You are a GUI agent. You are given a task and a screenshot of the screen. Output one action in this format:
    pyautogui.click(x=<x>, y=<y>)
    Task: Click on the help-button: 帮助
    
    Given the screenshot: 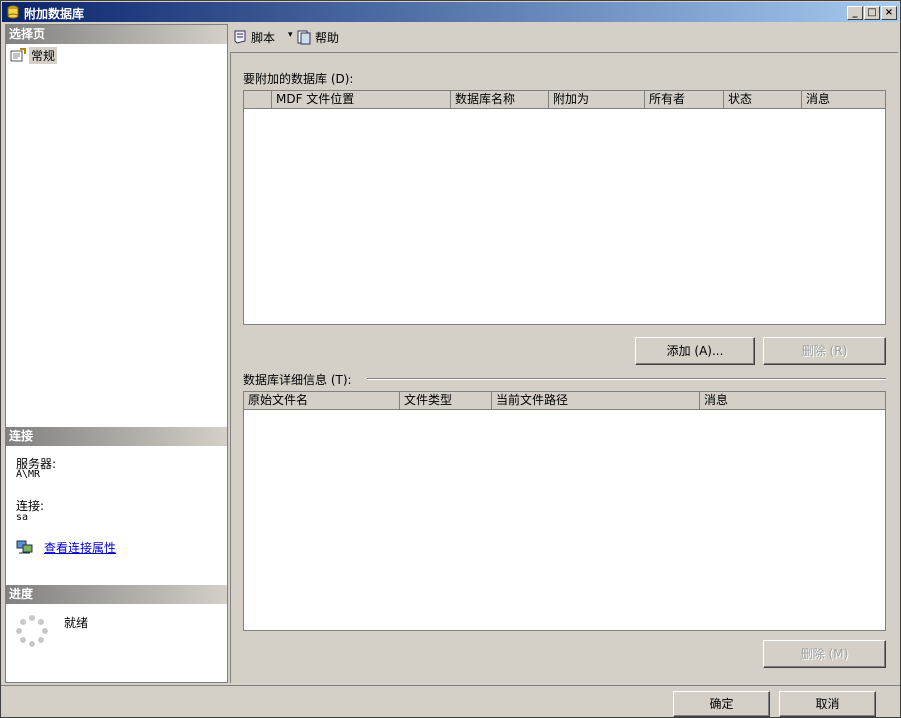 What is the action you would take?
    pyautogui.click(x=317, y=37)
    